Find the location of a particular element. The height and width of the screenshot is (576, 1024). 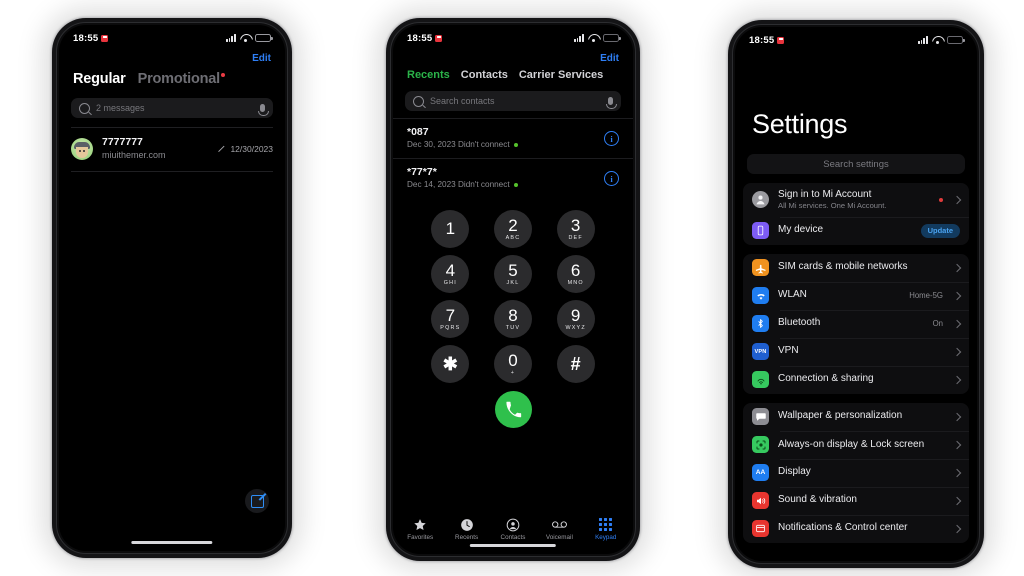

settings-row-value: On is located at coordinates (937, 323).